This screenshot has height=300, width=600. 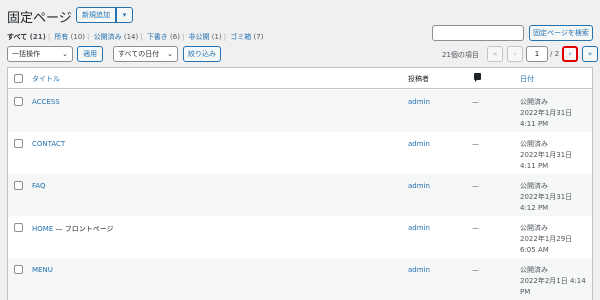 I want to click on column-date-header: 日付, so click(x=527, y=79).